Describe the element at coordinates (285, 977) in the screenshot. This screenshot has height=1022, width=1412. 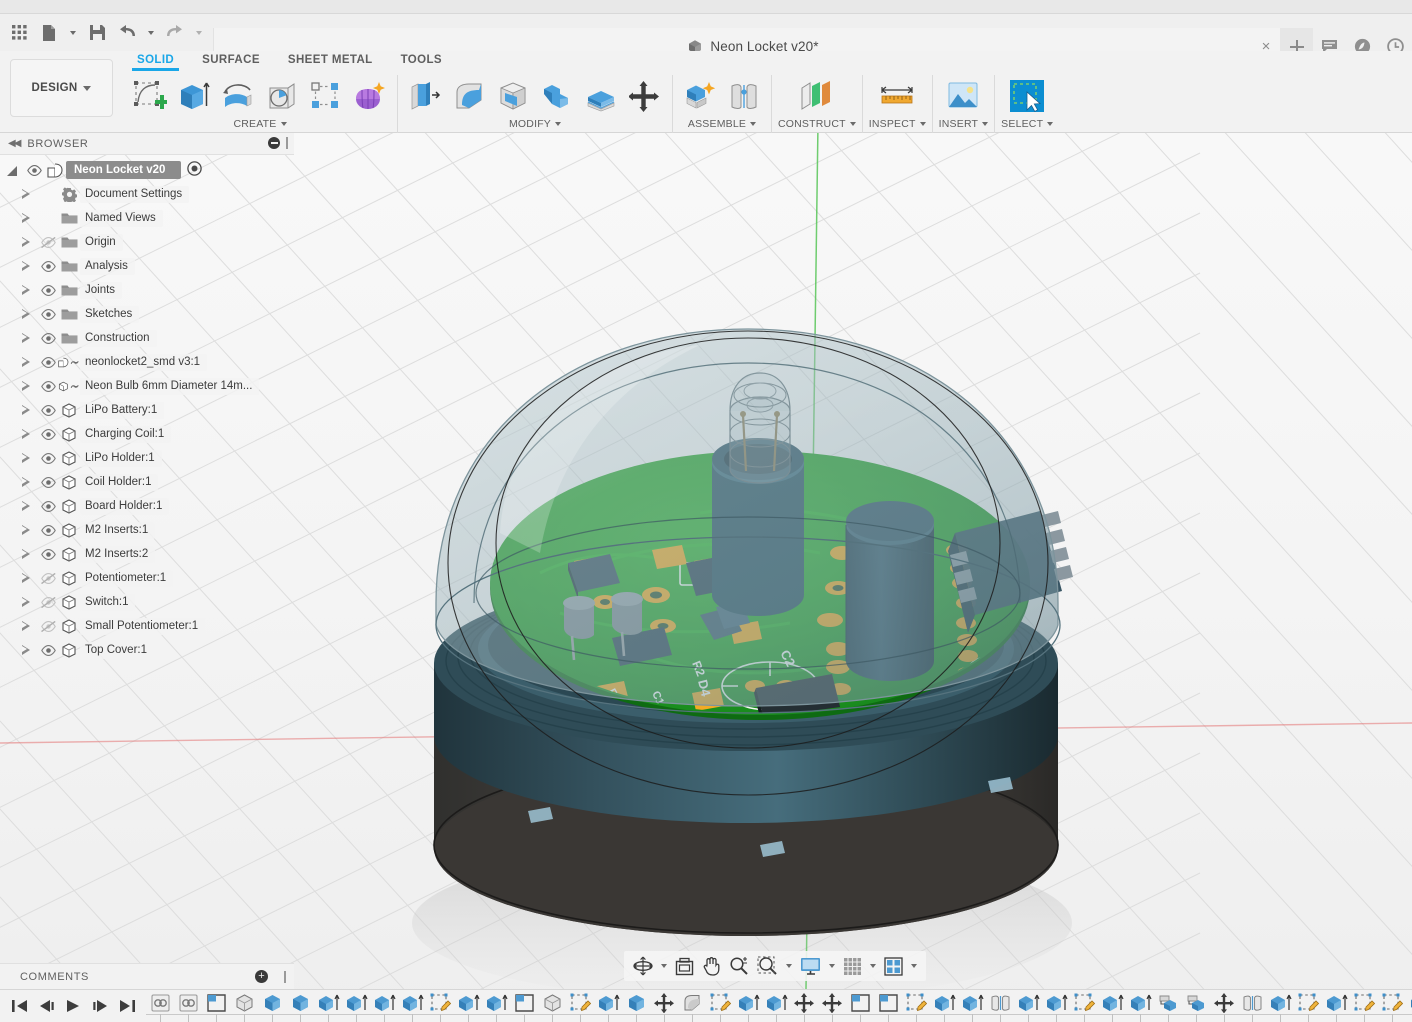
I see `comments-resize-grip` at that location.